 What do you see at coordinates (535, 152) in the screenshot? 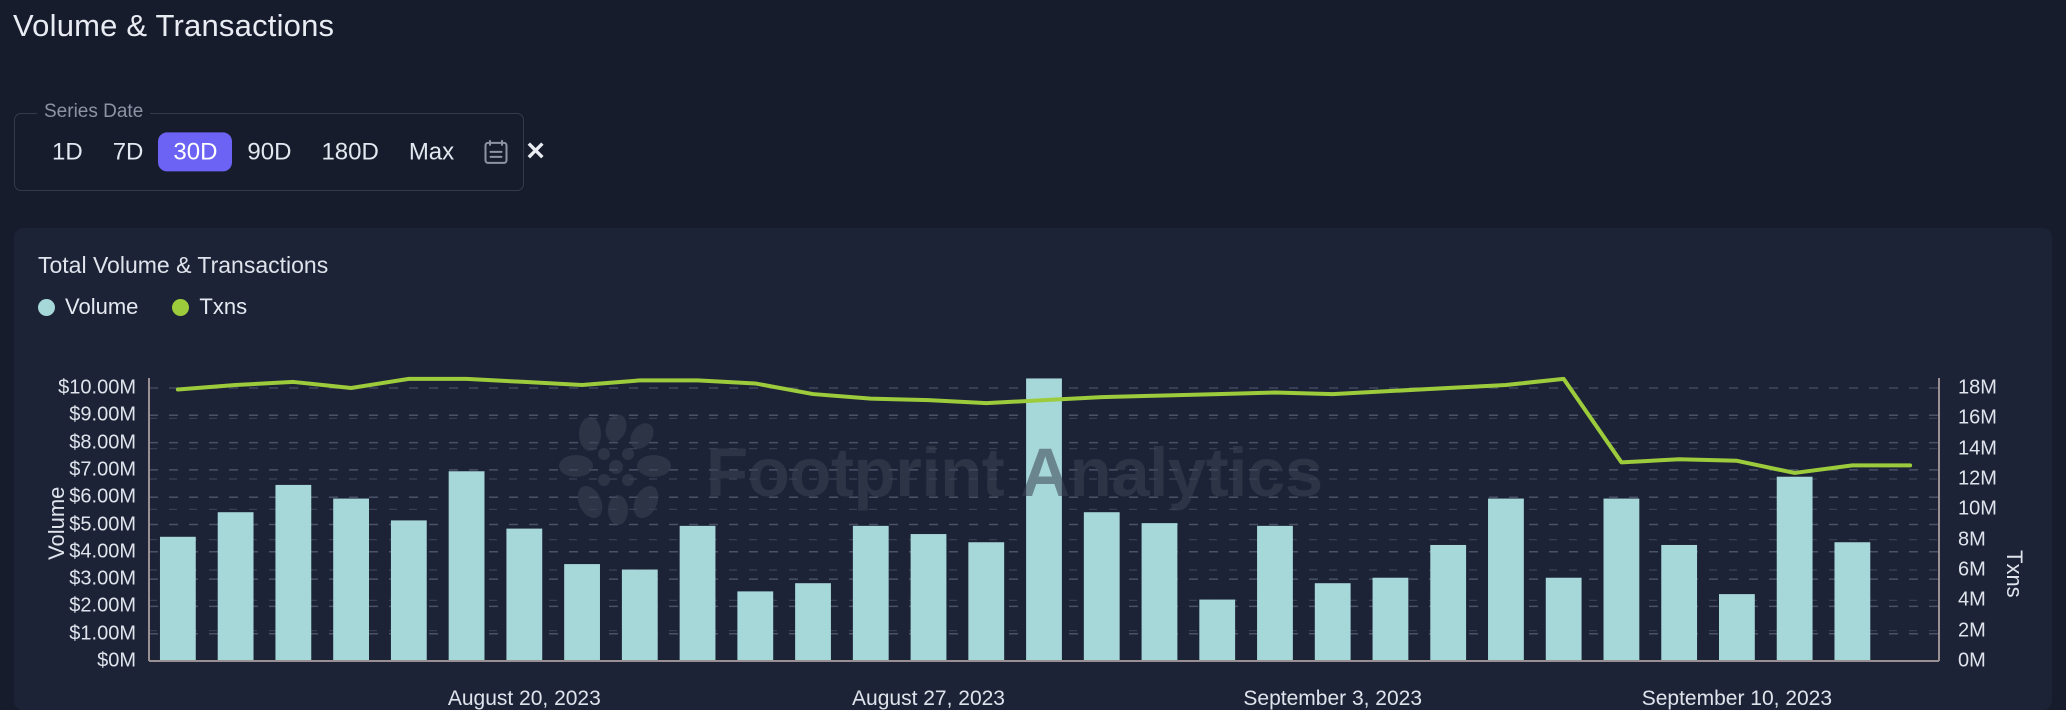
I see `close-icon: ✕` at bounding box center [535, 152].